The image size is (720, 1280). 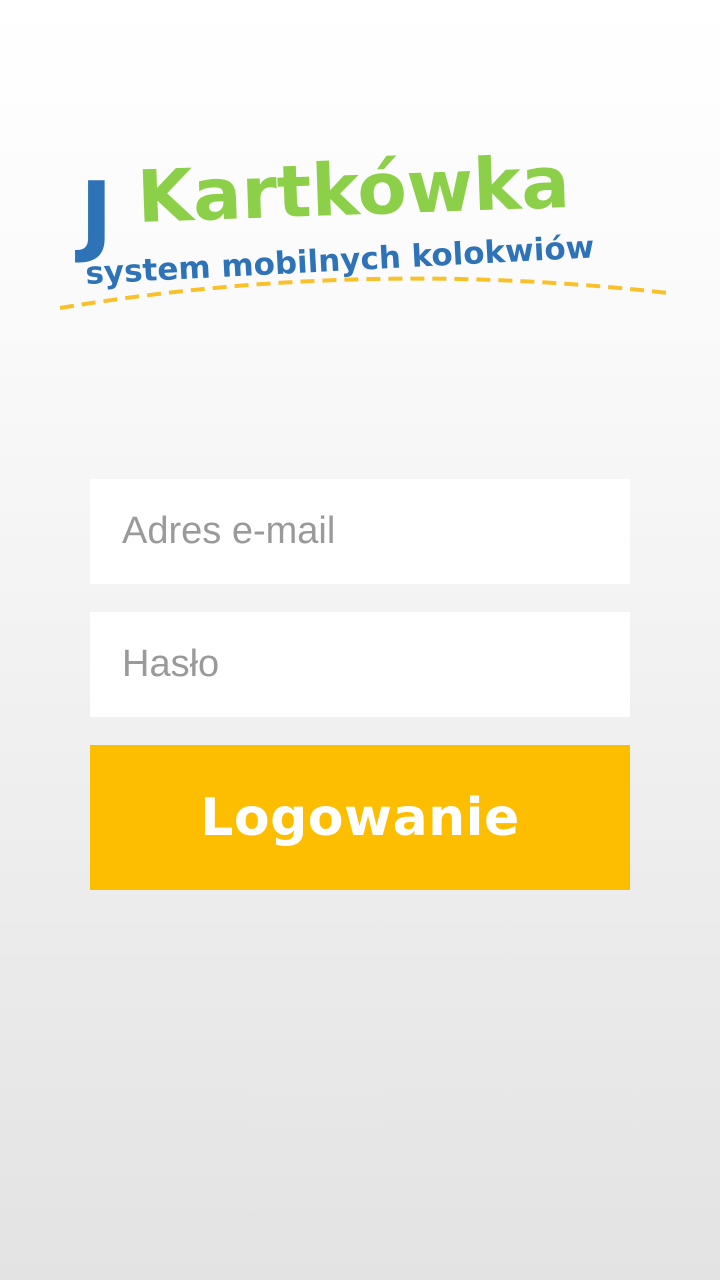 What do you see at coordinates (353, 189) in the screenshot?
I see `logo-name: Kartkówka` at bounding box center [353, 189].